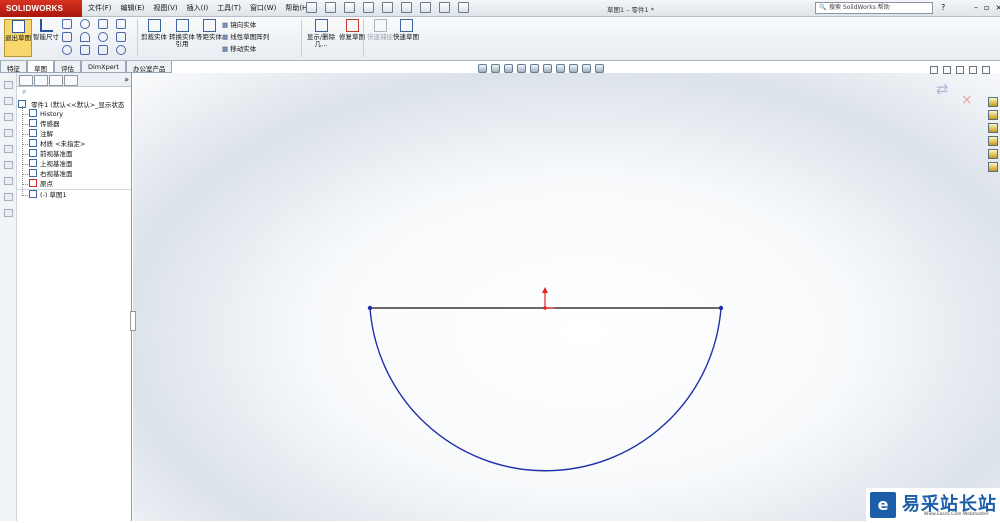  What do you see at coordinates (67, 67) in the screenshot?
I see `tab-evaluate: 评估` at bounding box center [67, 67].